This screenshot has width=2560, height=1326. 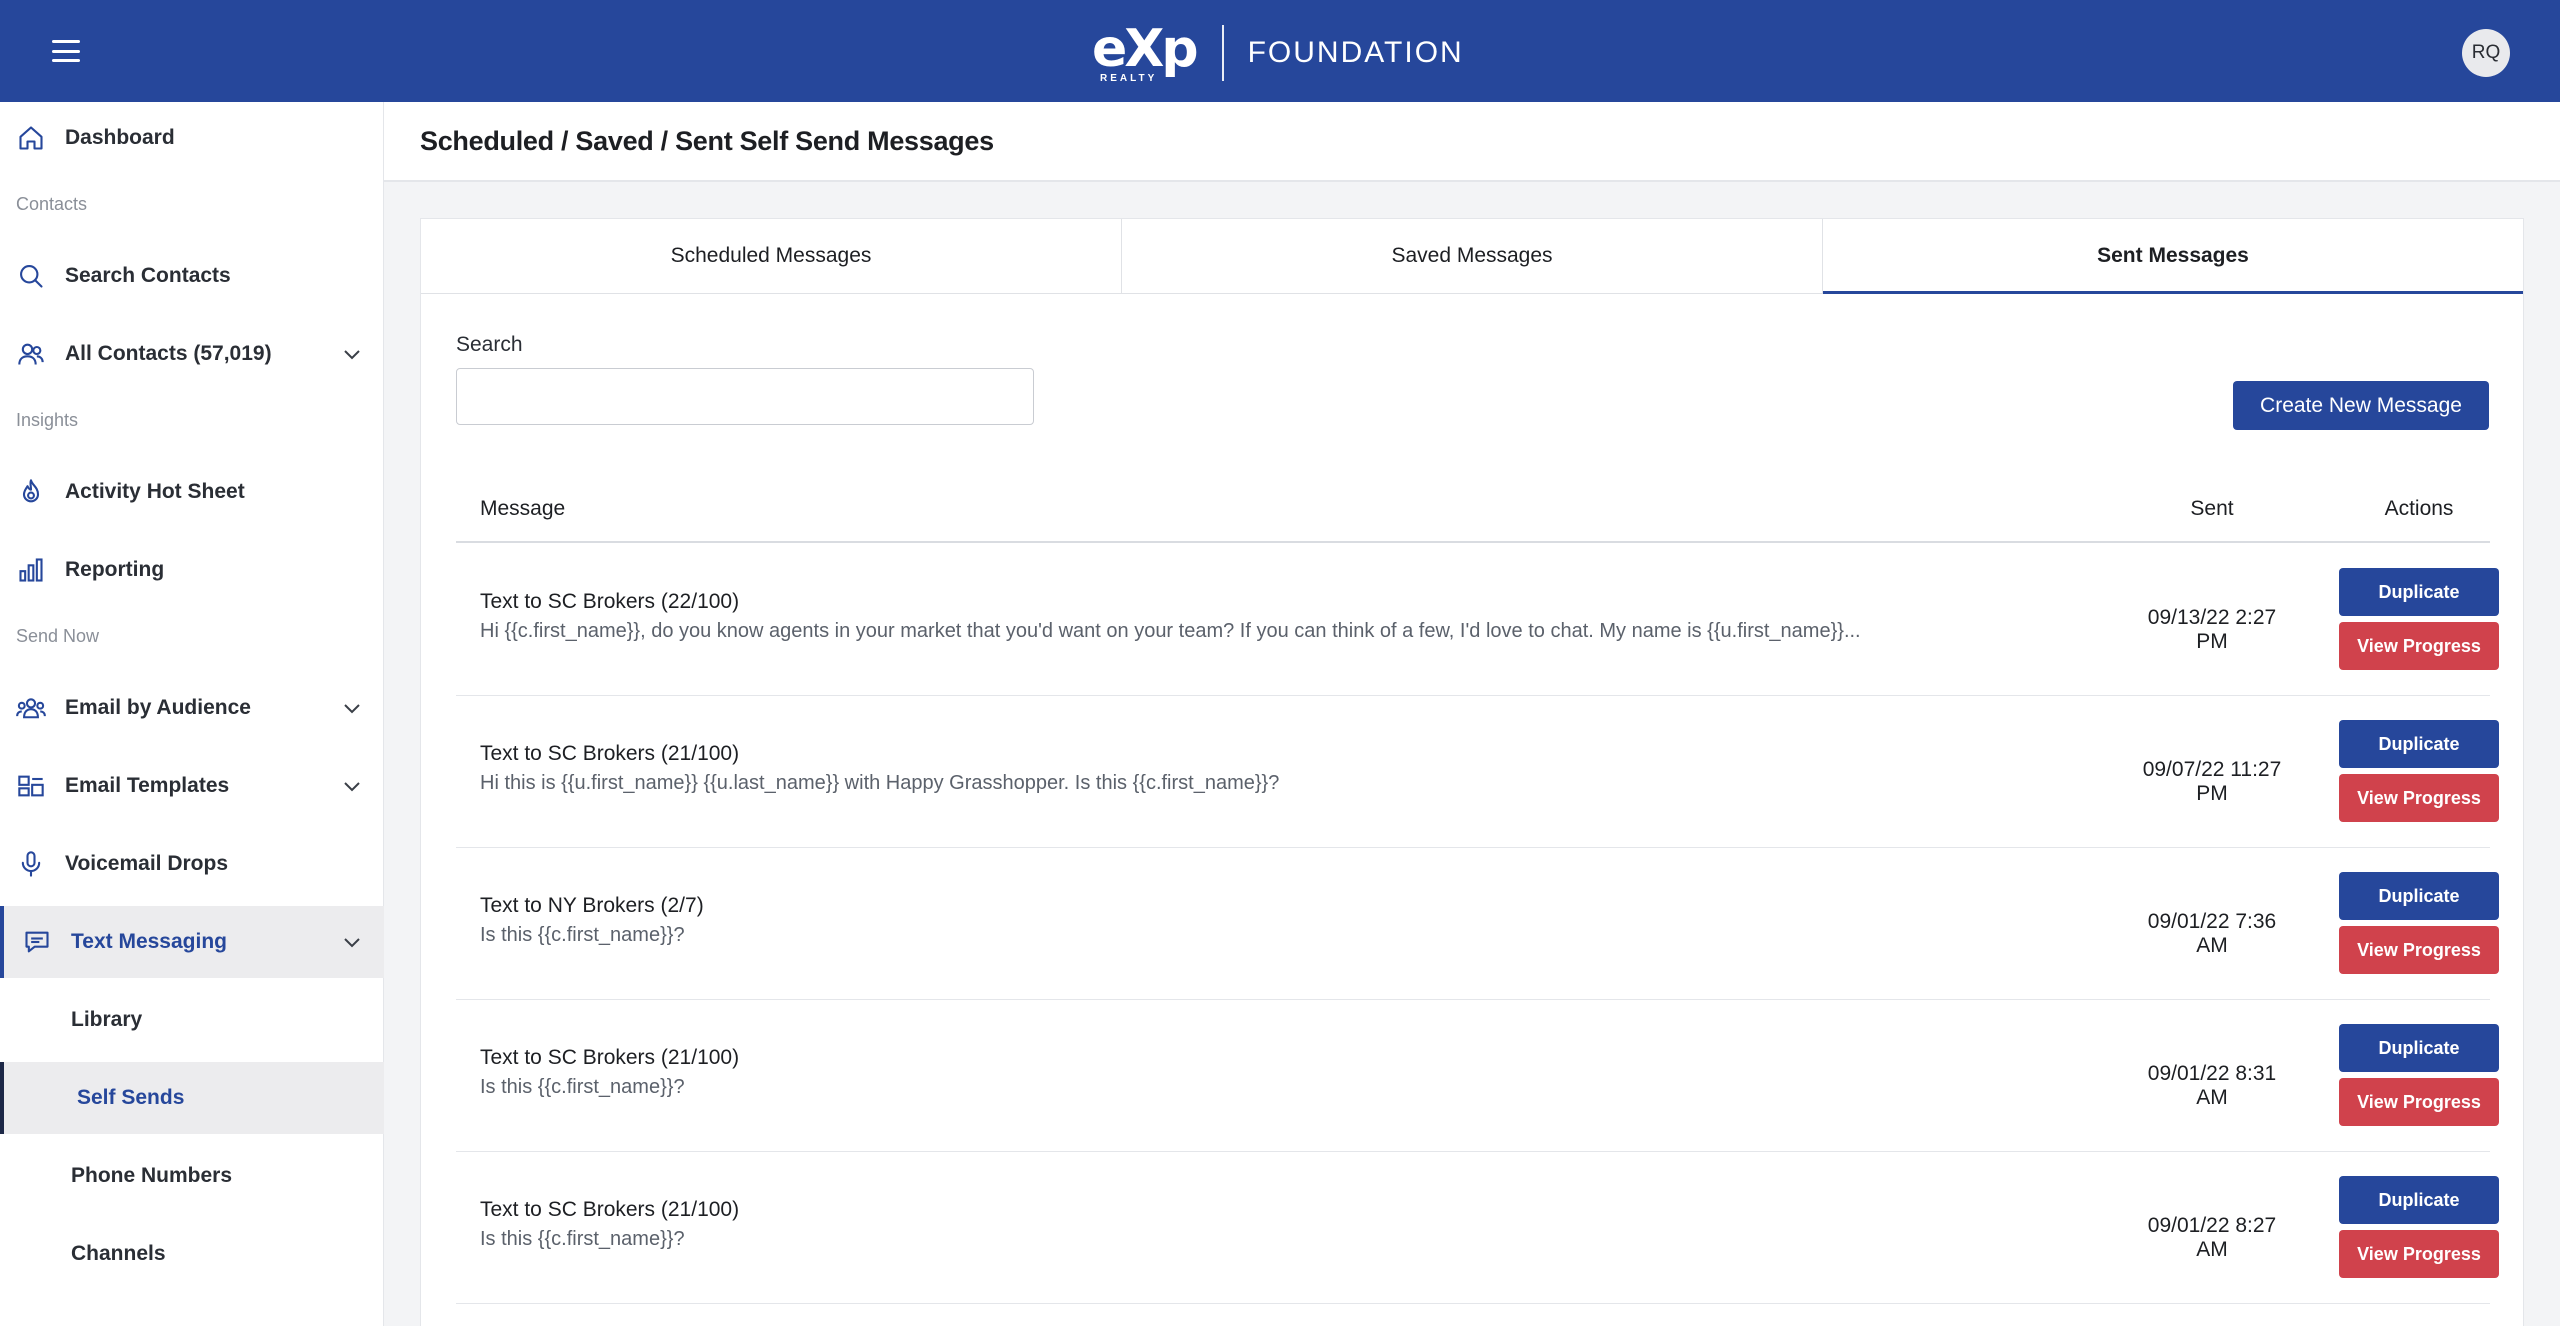 I want to click on tab-scheduled-messages: Scheduled Messages, so click(x=771, y=256).